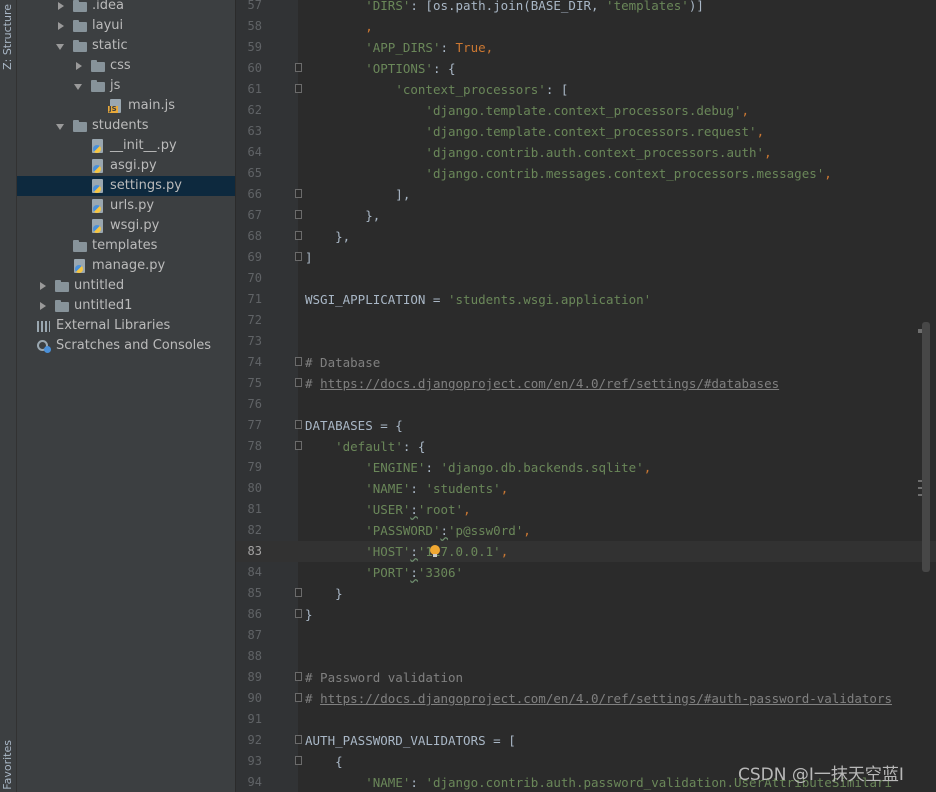 This screenshot has width=936, height=792. I want to click on code-line: 58 ,, so click(586, 26).